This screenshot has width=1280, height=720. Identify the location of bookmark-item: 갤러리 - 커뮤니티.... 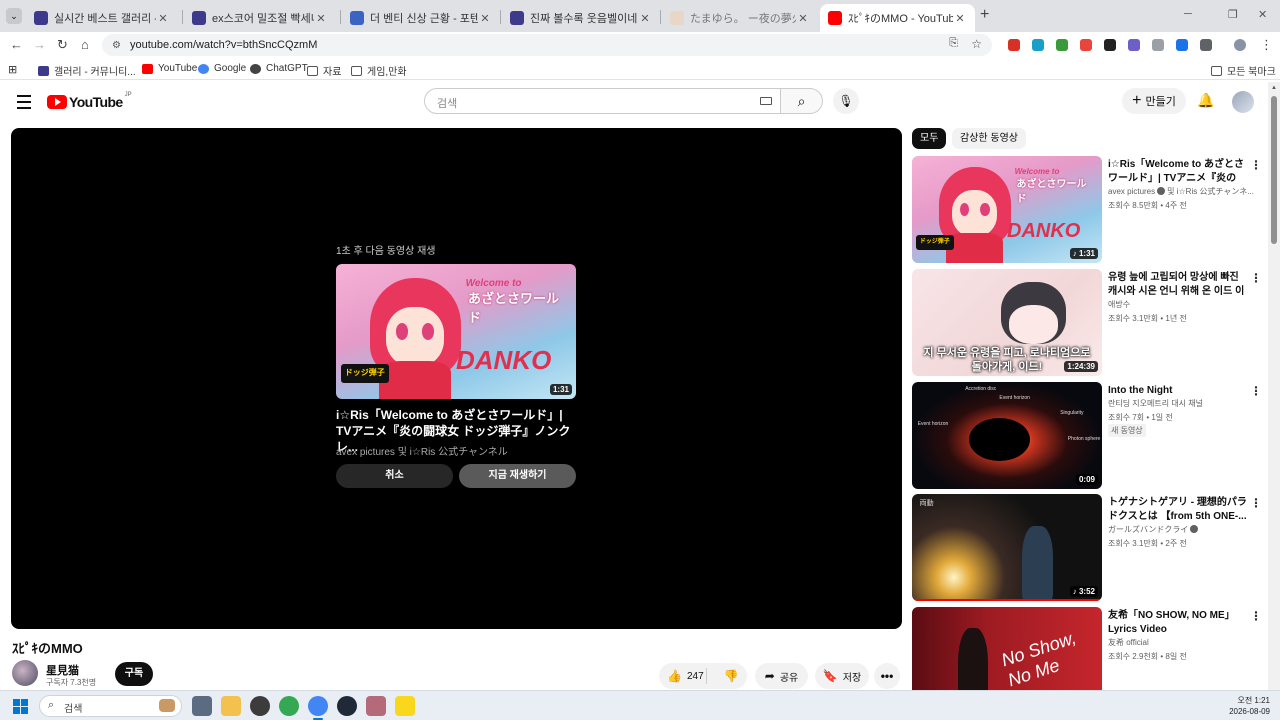
(87, 70).